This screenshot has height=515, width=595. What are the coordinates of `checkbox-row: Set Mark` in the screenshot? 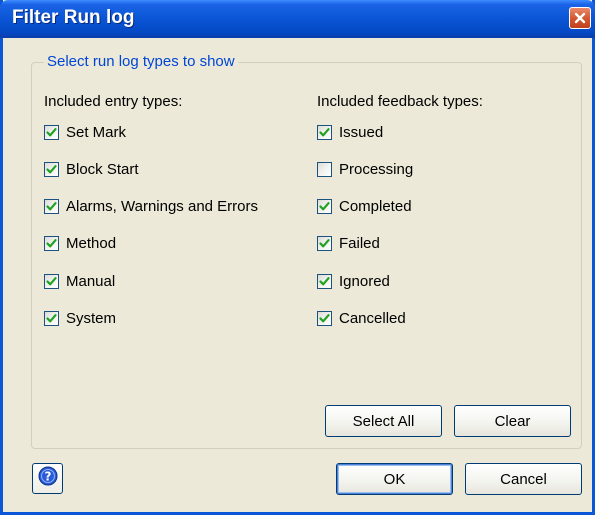 It's located at (85, 132).